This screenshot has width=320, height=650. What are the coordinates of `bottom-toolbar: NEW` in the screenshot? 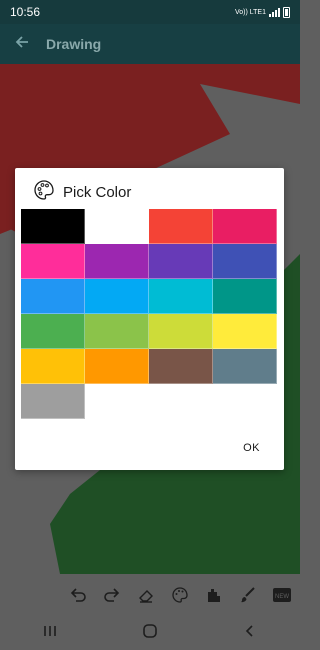 It's located at (150, 595).